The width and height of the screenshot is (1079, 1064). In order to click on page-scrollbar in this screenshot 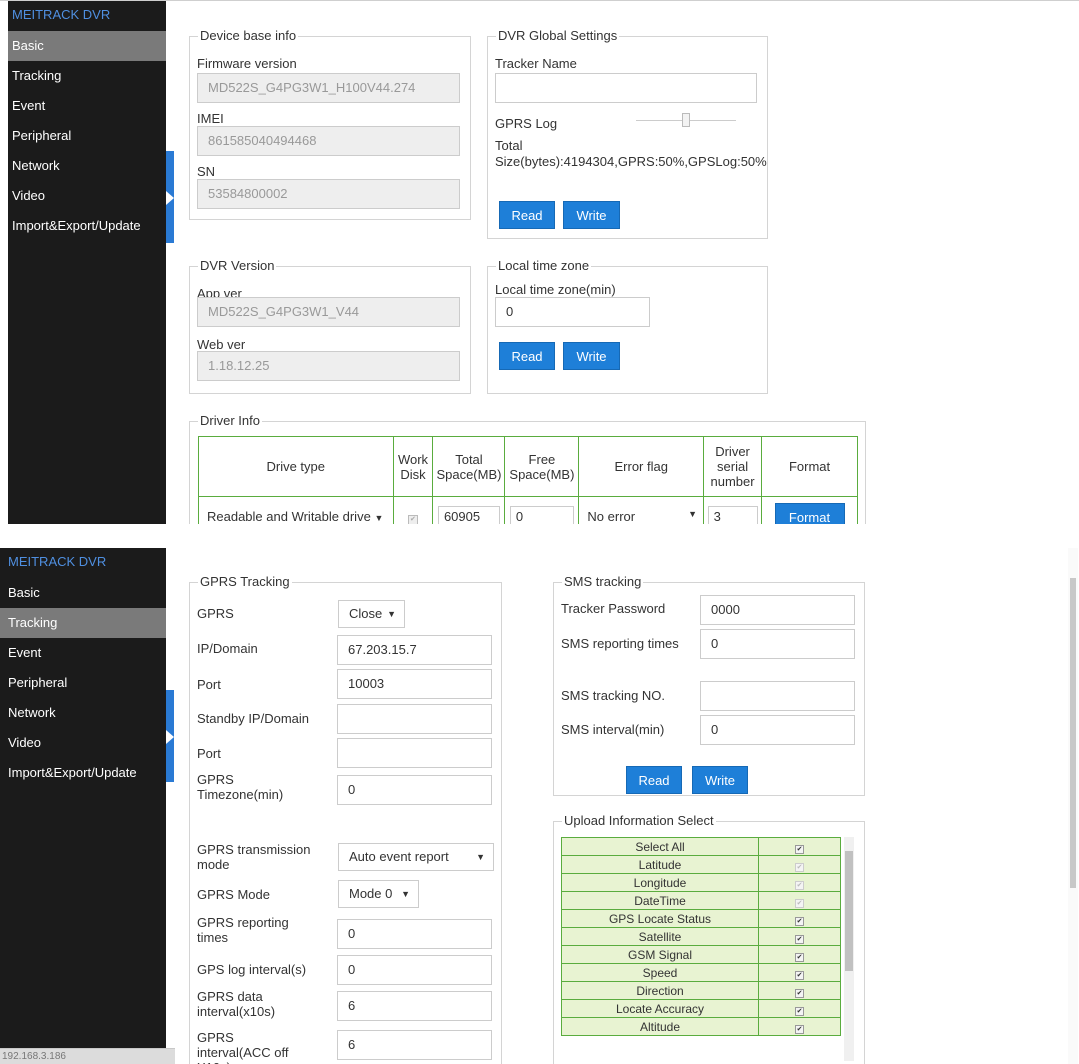, I will do `click(1073, 806)`.